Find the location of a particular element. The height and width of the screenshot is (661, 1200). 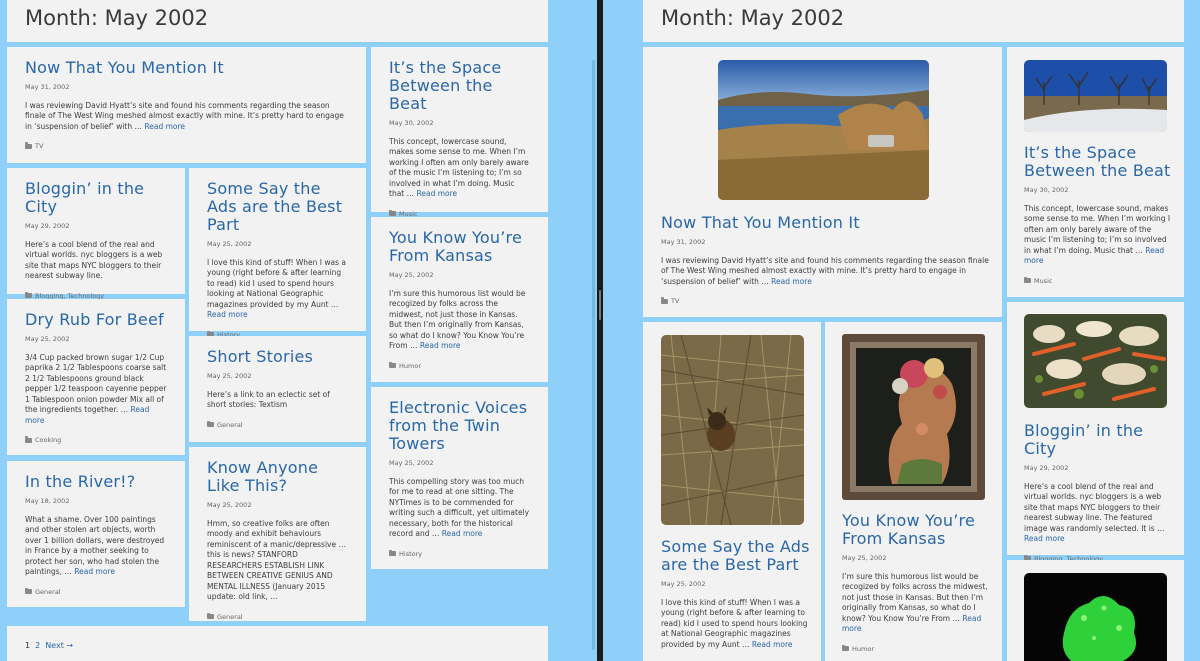

post-title-link: Electronic Voices from the Twin Towers is located at coordinates (459, 426).